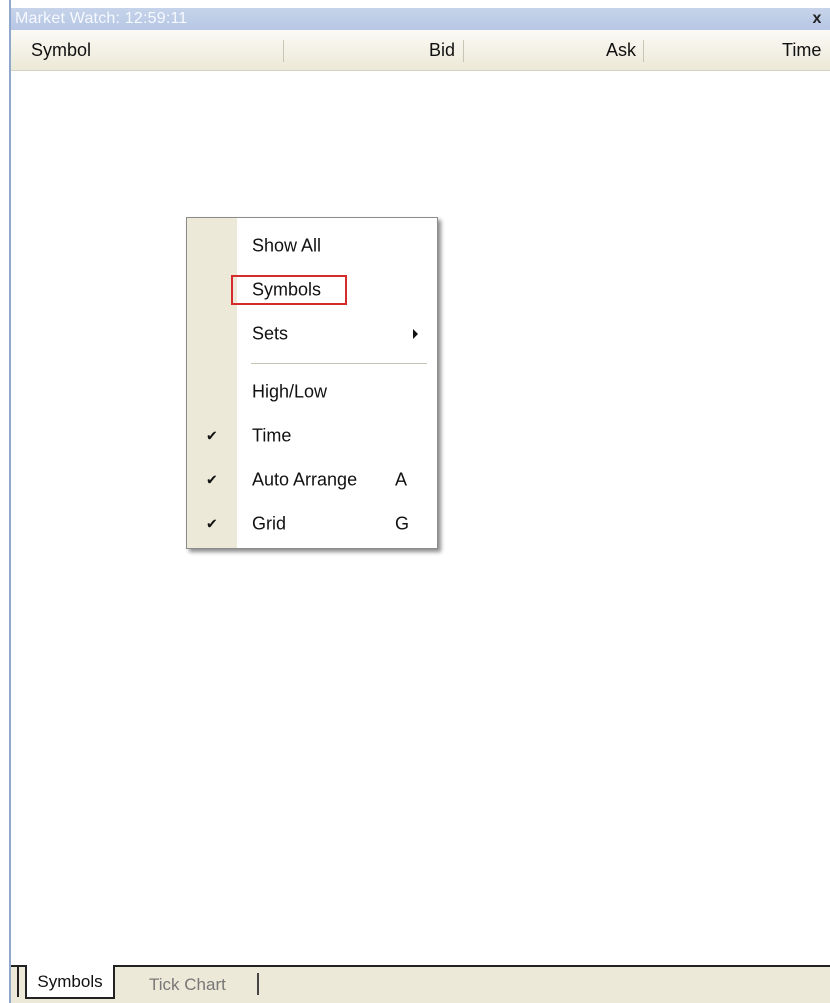 The width and height of the screenshot is (830, 1003). I want to click on close-icon: x, so click(817, 19).